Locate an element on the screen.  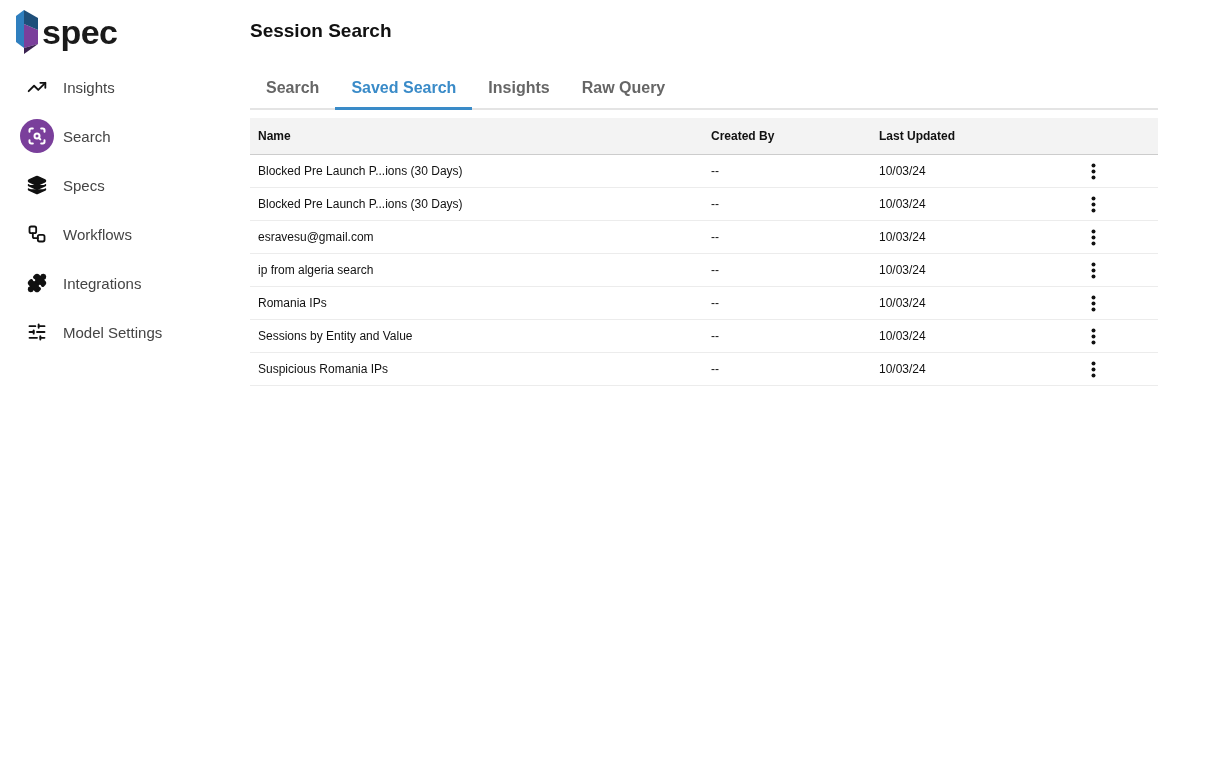
tab: Search is located at coordinates (293, 92).